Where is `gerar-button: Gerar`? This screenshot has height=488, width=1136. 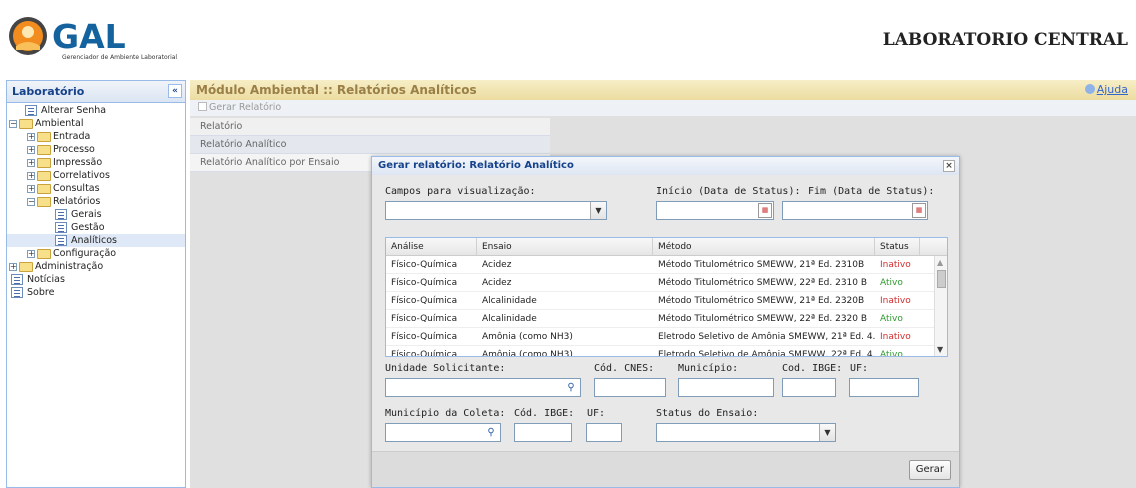 gerar-button: Gerar is located at coordinates (929, 470).